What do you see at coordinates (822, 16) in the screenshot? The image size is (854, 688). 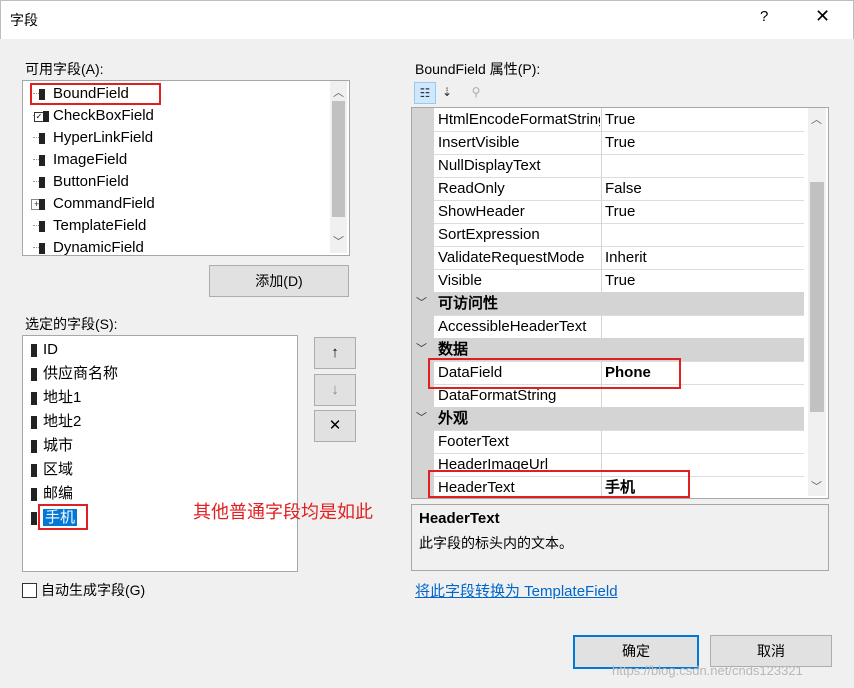 I see `close-button: ✕` at bounding box center [822, 16].